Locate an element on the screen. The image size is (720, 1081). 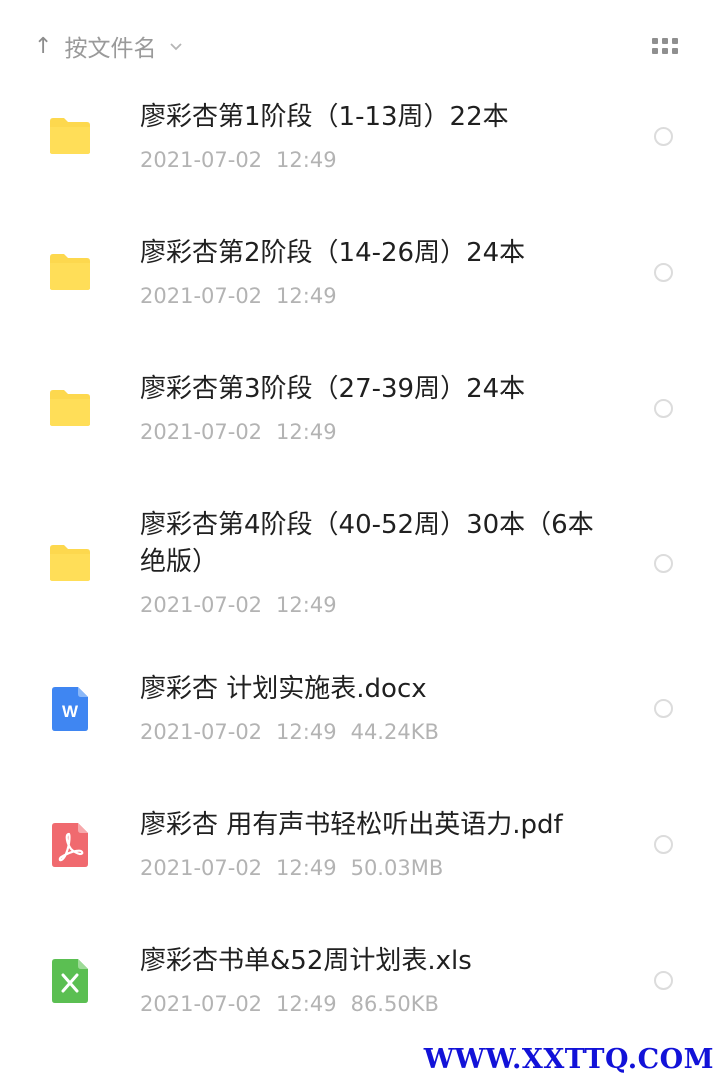
file-row: 廖彩杏书单&52周计划表.xls 2021-07-02 12:49 86.50KB is located at coordinates (360, 994).